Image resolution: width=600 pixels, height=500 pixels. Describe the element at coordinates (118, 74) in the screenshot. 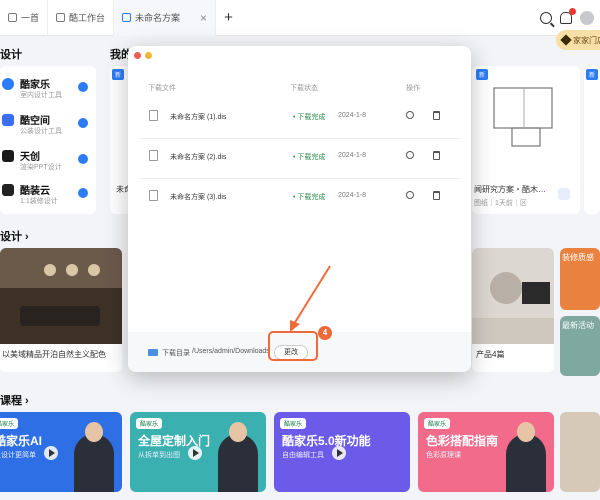

I see `new-tag: 新` at that location.